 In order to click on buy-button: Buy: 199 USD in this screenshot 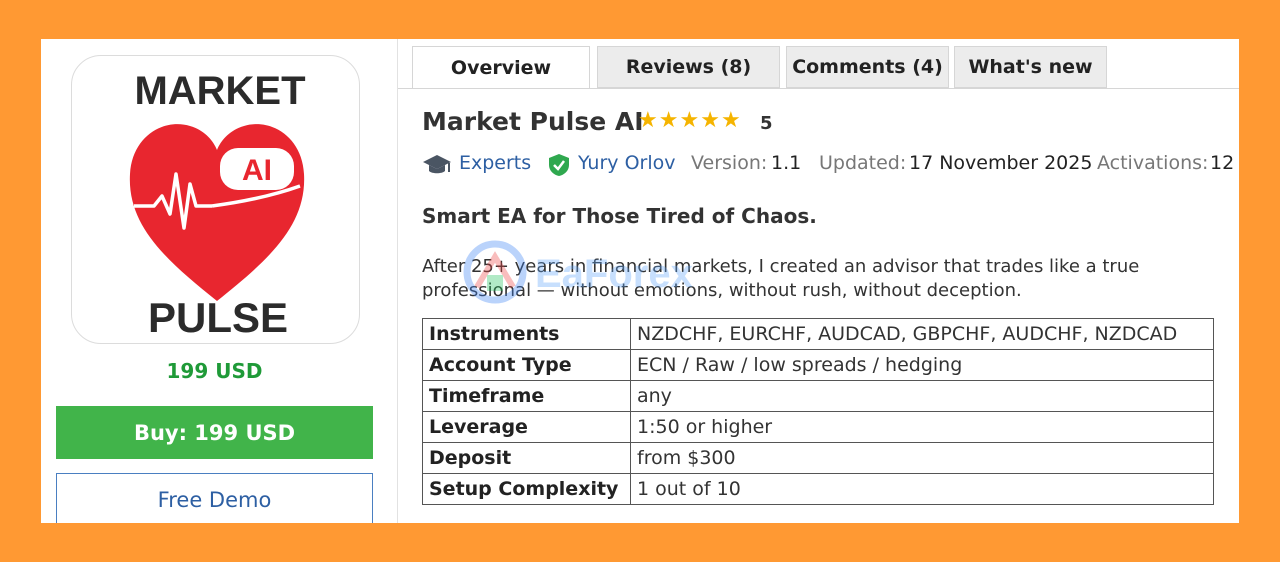, I will do `click(214, 432)`.